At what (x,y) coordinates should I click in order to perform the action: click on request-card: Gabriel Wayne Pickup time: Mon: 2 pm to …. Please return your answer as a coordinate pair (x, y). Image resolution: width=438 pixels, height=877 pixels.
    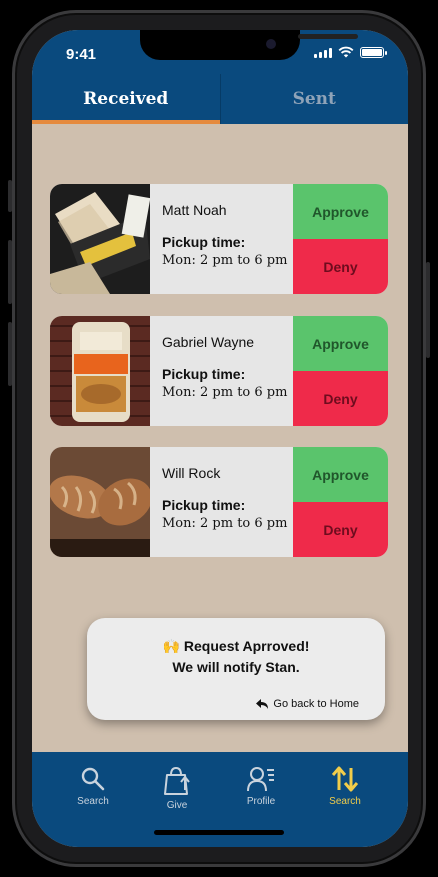
    Looking at the image, I should click on (219, 371).